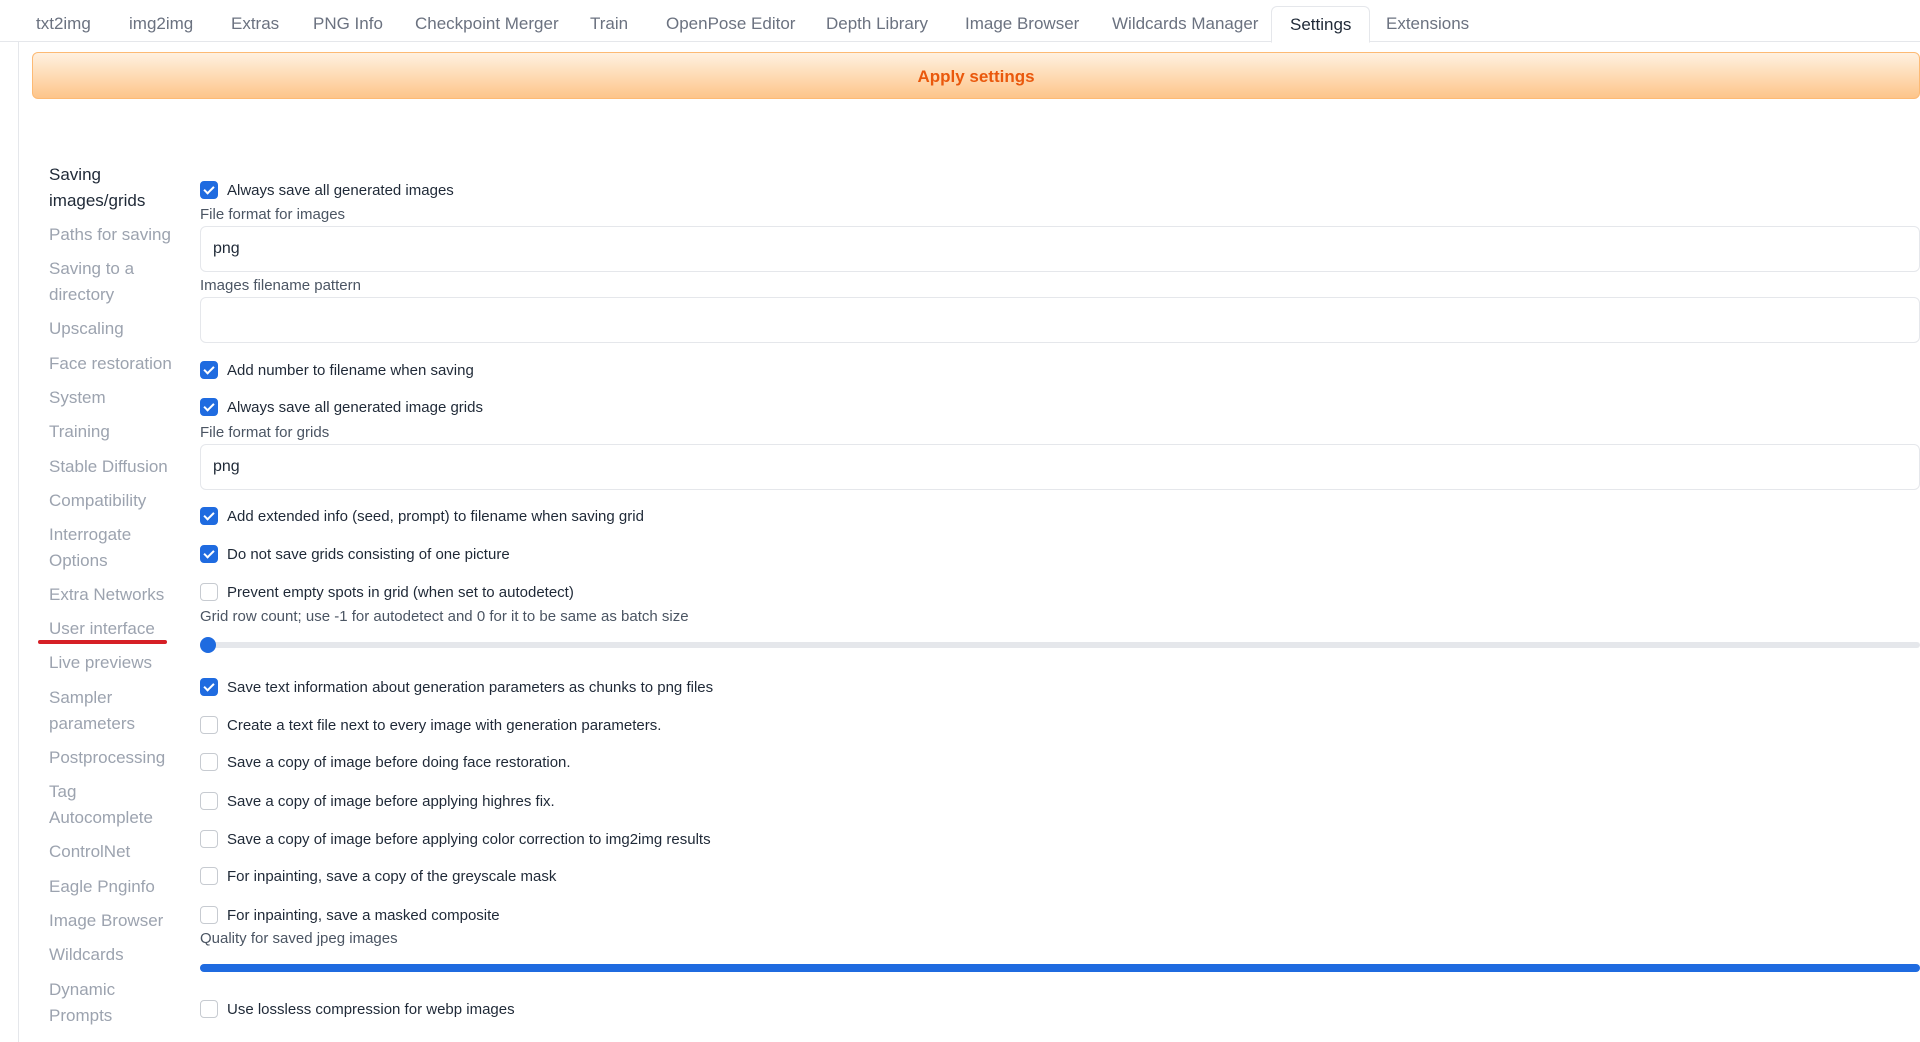  What do you see at coordinates (371, 1009) in the screenshot?
I see `setting-label: Use lossless compression for webp images` at bounding box center [371, 1009].